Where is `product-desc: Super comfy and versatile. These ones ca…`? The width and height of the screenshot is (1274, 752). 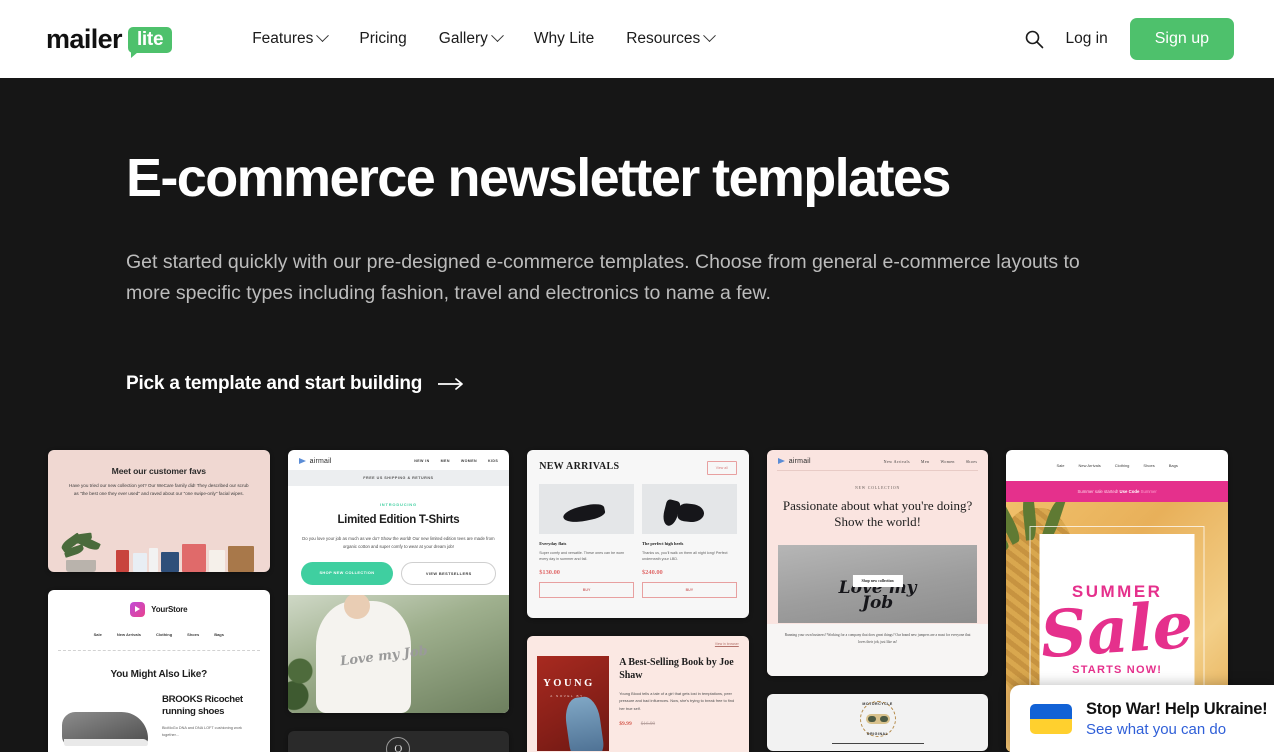 product-desc: Super comfy and versatile. These ones ca… is located at coordinates (582, 556).